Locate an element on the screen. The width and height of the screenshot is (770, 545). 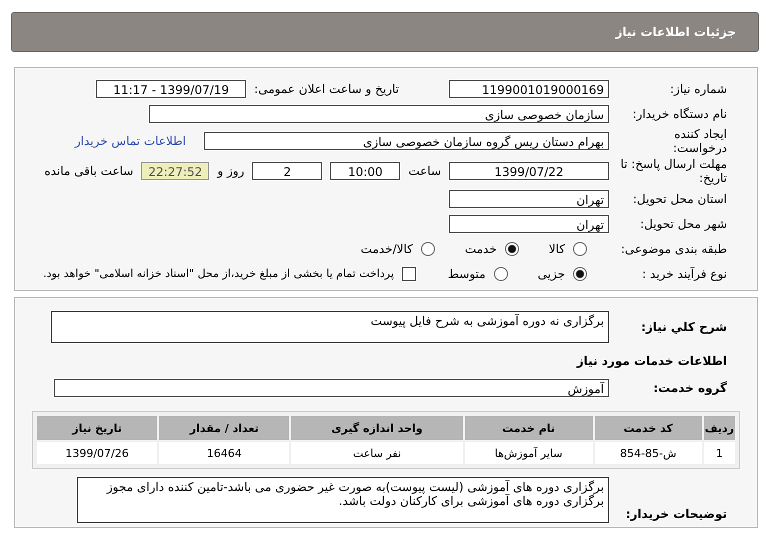
option-label: کالا is located at coordinates (556, 249).